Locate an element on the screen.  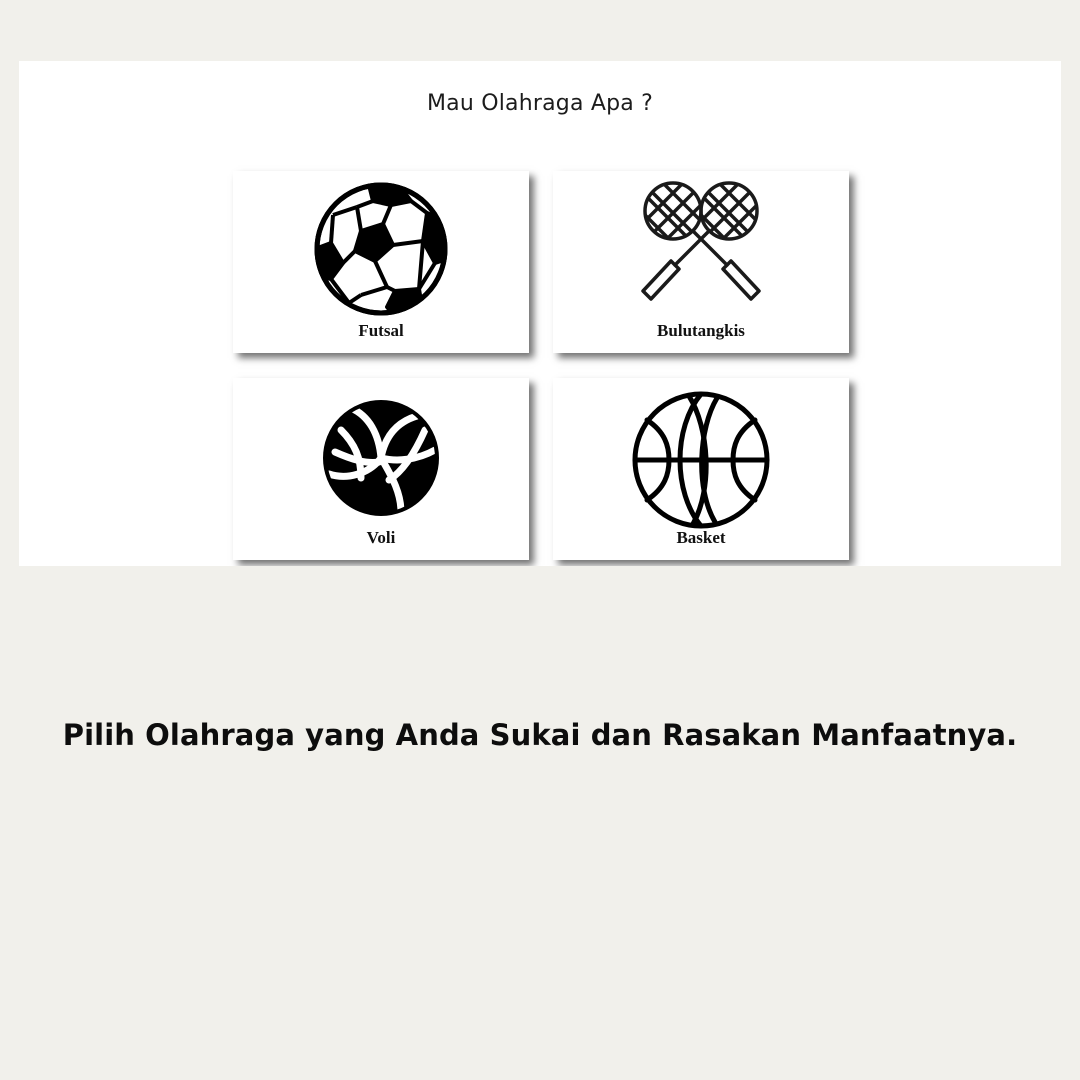
badminton-rackets-icon is located at coordinates (701, 246).